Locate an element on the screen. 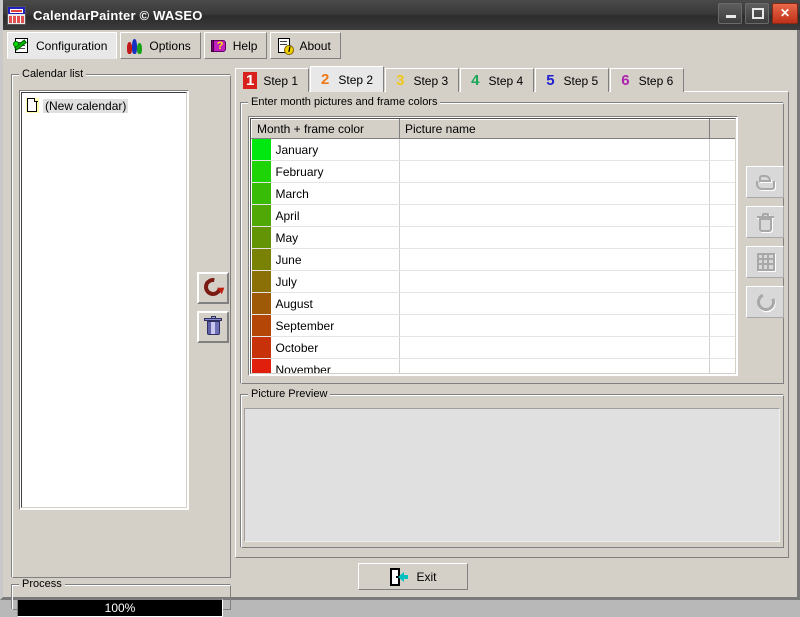 This screenshot has height=617, width=800. maximize-button is located at coordinates (757, 13).